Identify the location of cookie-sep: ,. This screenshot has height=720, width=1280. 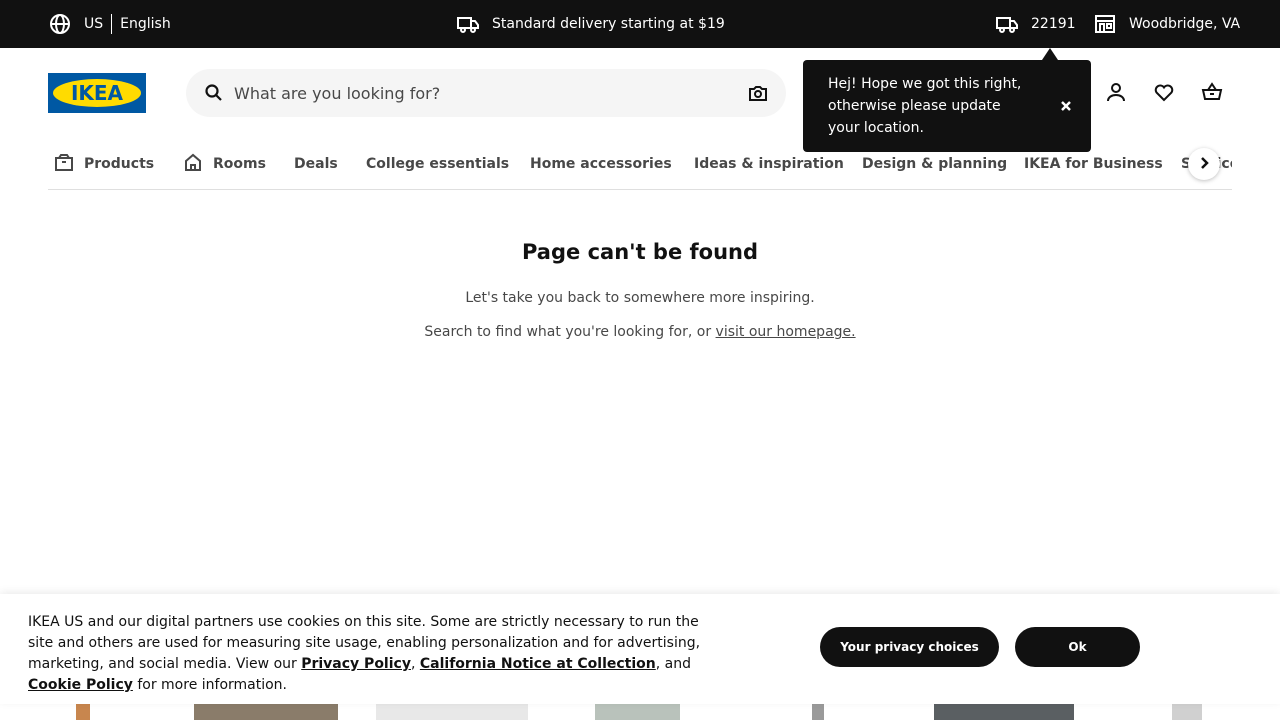
(415, 664).